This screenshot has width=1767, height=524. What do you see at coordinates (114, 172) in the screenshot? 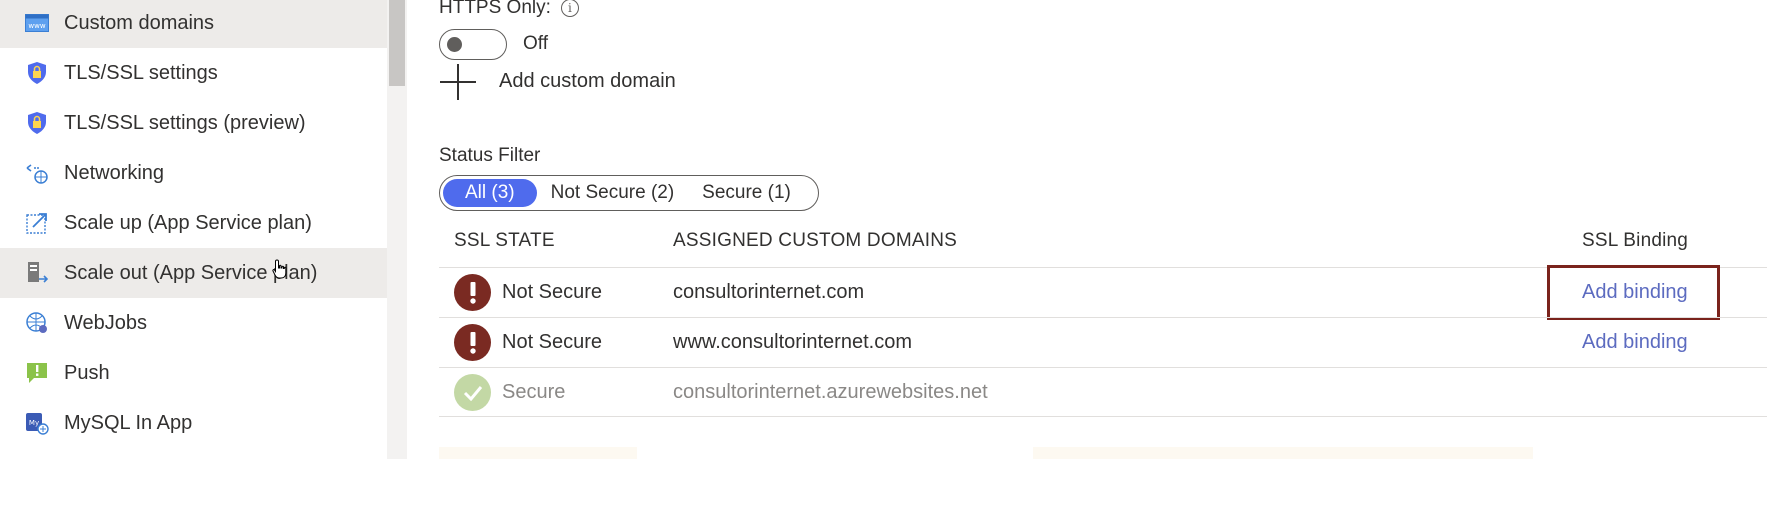
I see `sidebar-item-label: Networking` at bounding box center [114, 172].